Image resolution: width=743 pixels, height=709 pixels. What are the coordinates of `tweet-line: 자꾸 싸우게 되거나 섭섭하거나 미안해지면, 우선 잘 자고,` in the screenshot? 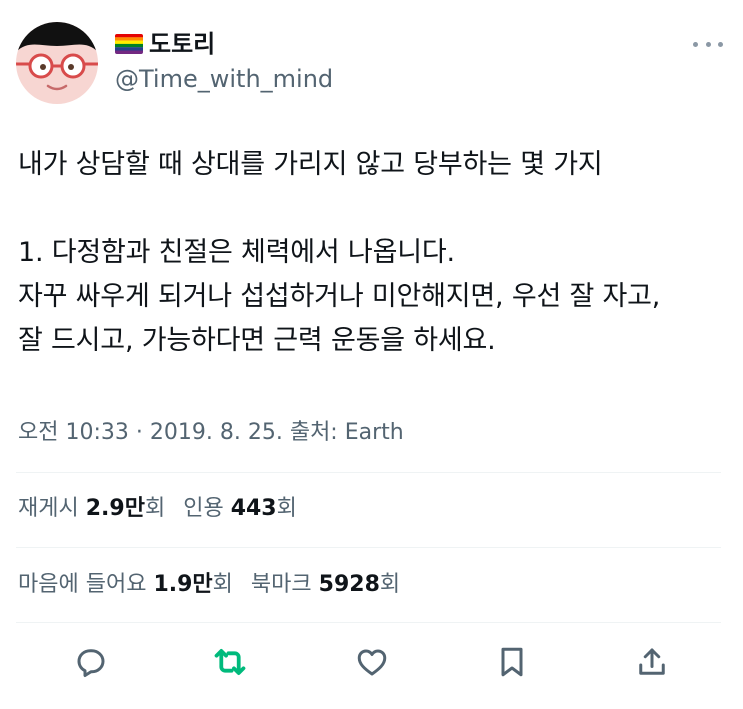 It's located at (339, 296).